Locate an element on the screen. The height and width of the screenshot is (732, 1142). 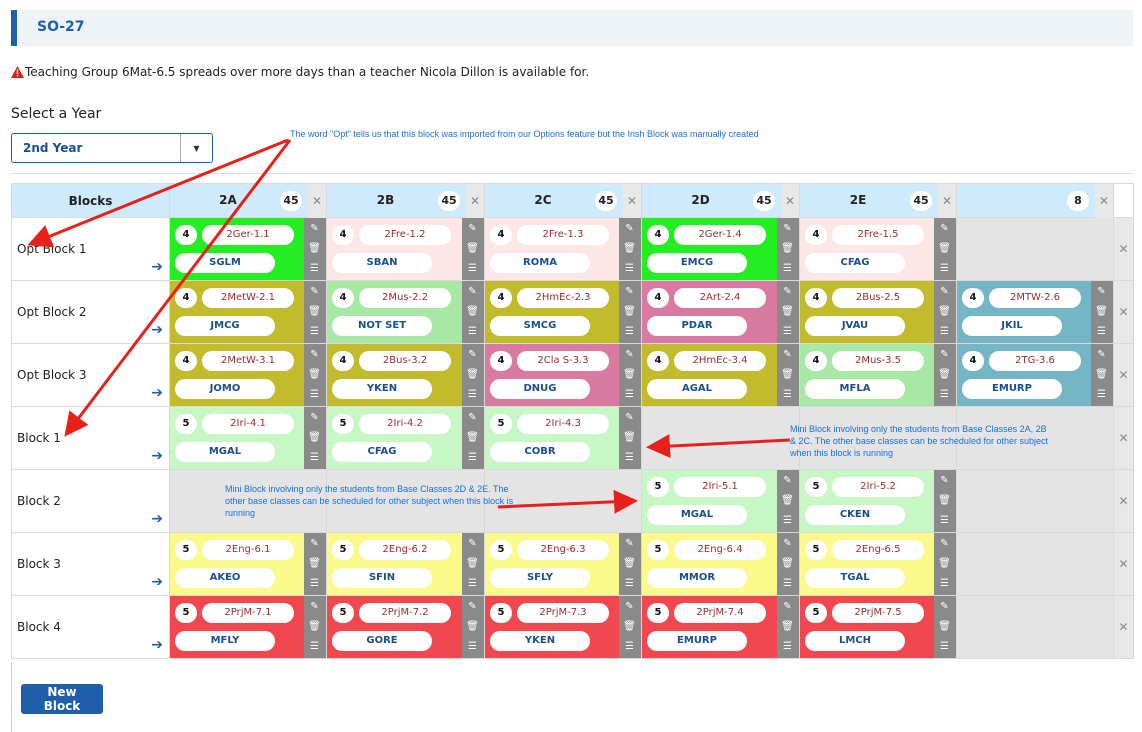
teaching-group-cell: 4 2Ger-1.4 EMCG ✎ 🗑 ☰ is located at coordinates (720, 249).